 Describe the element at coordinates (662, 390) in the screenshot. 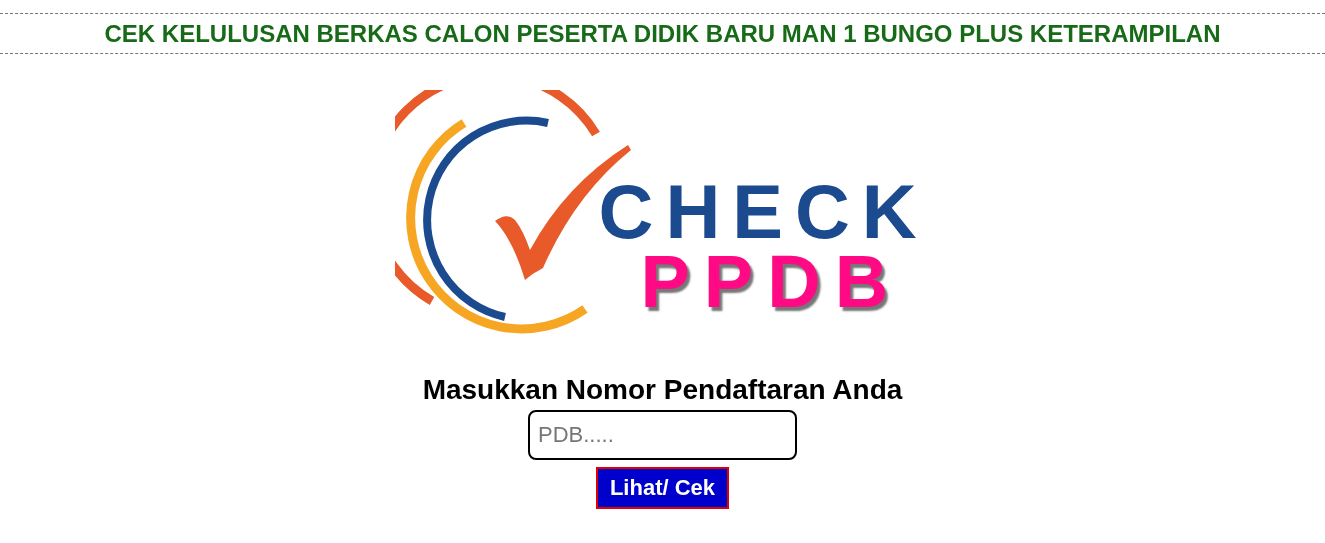

I see `prompt-heading: Masukkan Nomor Pendaftaran Anda` at that location.